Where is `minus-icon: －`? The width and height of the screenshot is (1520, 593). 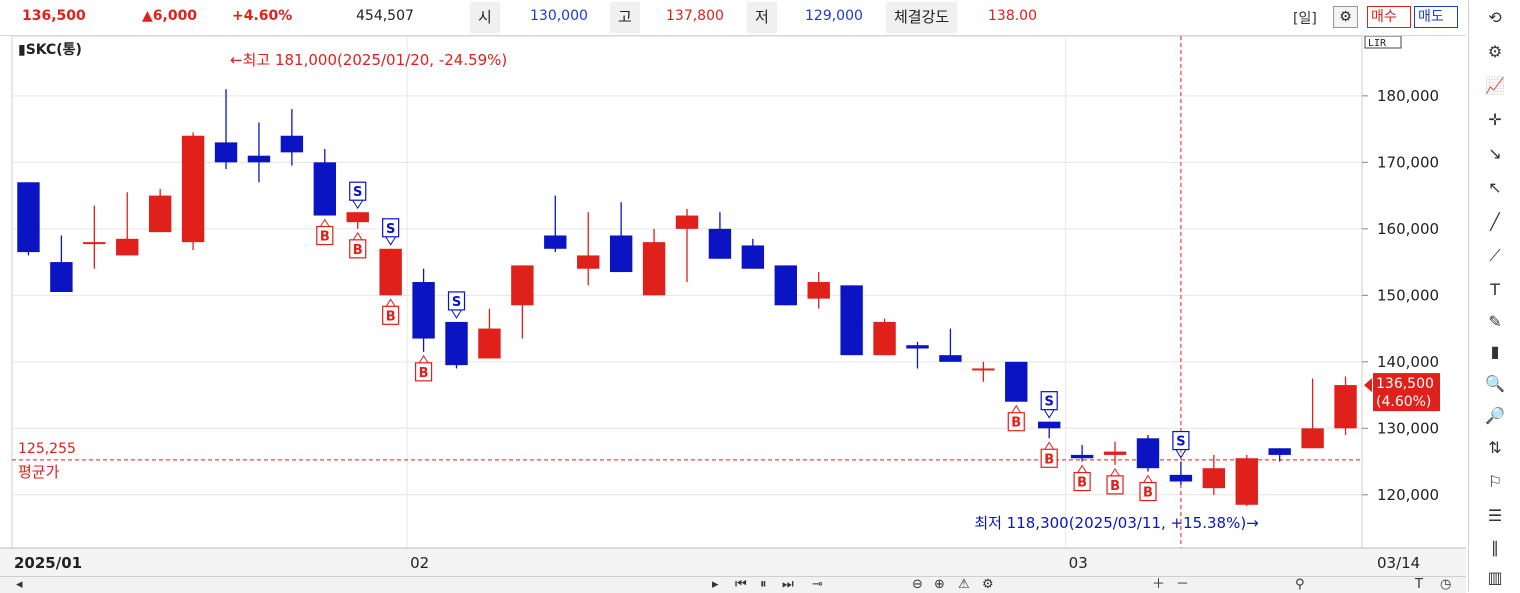 minus-icon: － is located at coordinates (1182, 585).